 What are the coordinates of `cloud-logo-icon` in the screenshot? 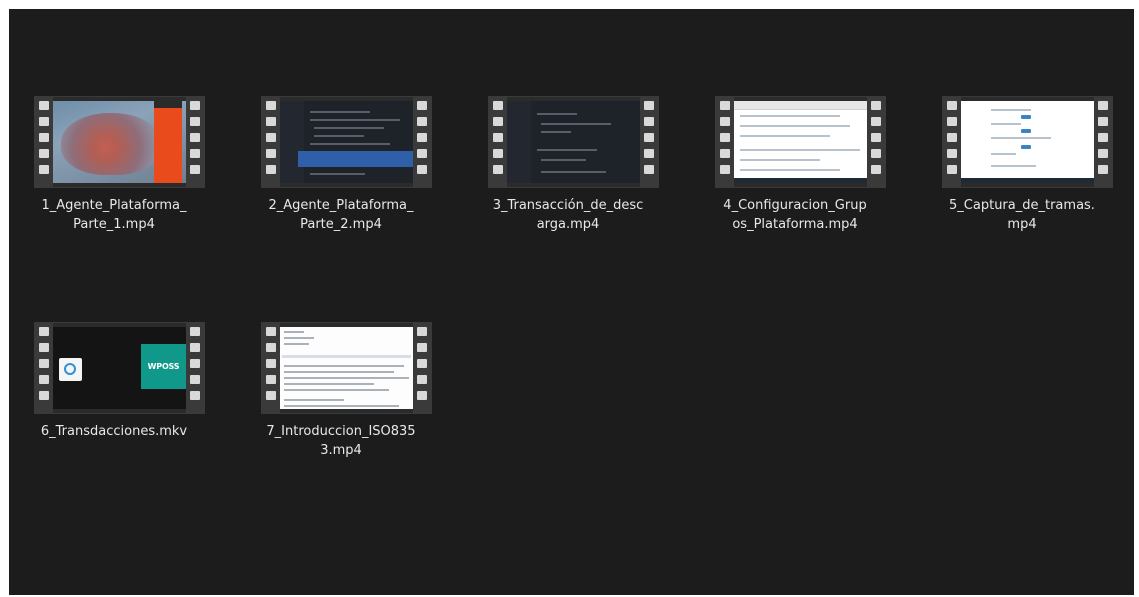 It's located at (70, 369).